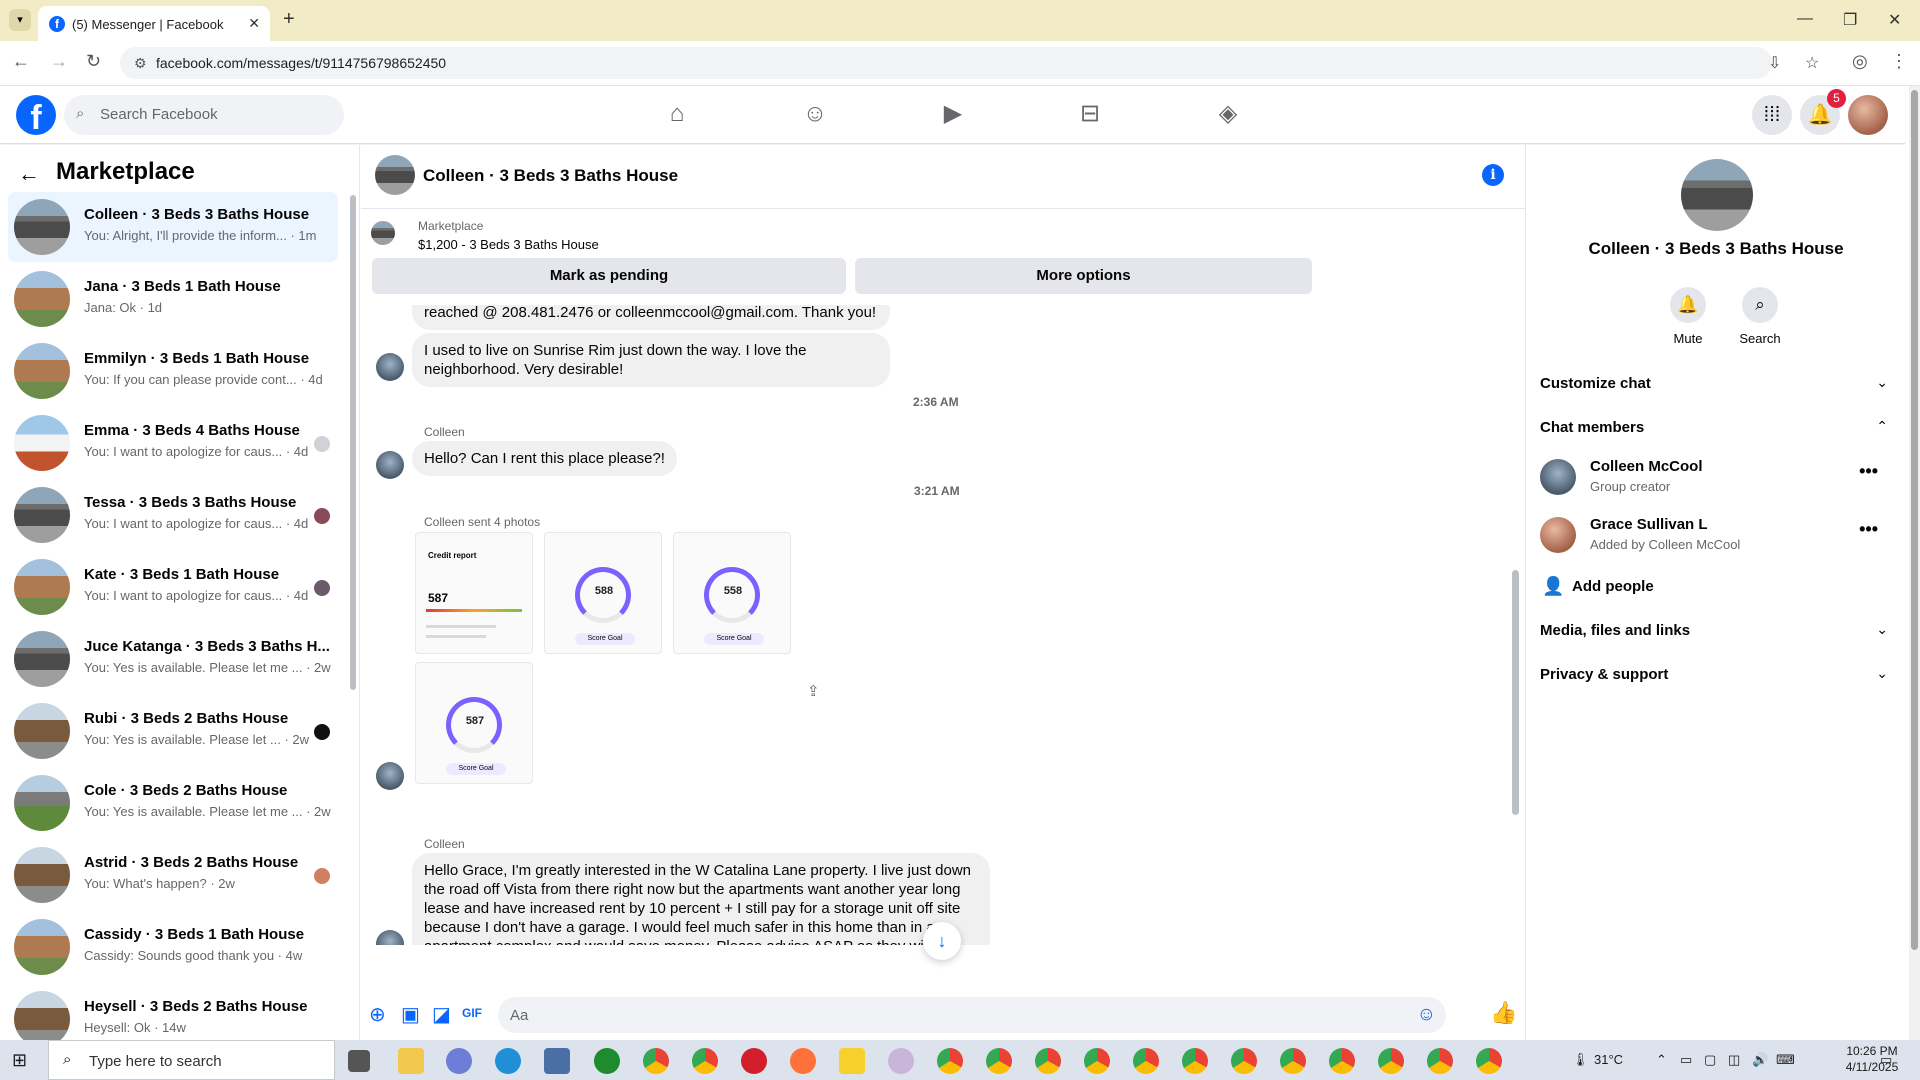 The image size is (1920, 1080). I want to click on close-window-icon: ✕, so click(1894, 20).